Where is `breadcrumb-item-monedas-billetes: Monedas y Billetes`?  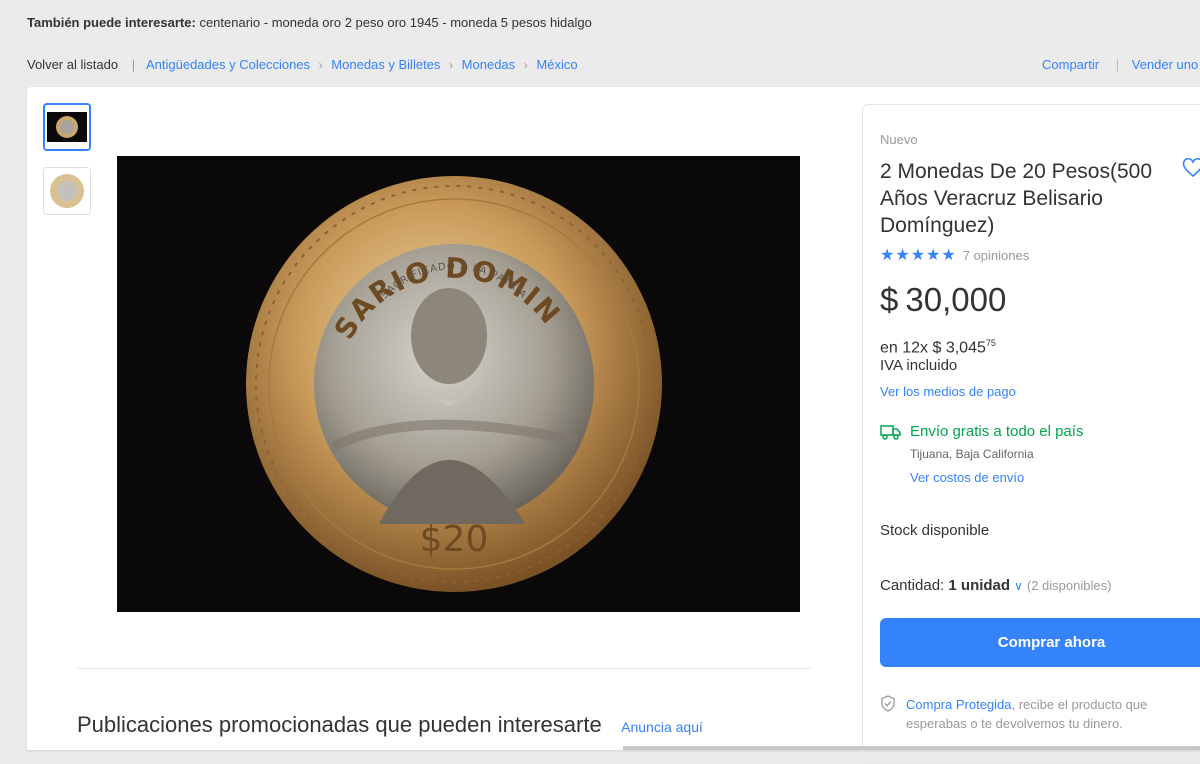 breadcrumb-item-monedas-billetes: Monedas y Billetes is located at coordinates (385, 64).